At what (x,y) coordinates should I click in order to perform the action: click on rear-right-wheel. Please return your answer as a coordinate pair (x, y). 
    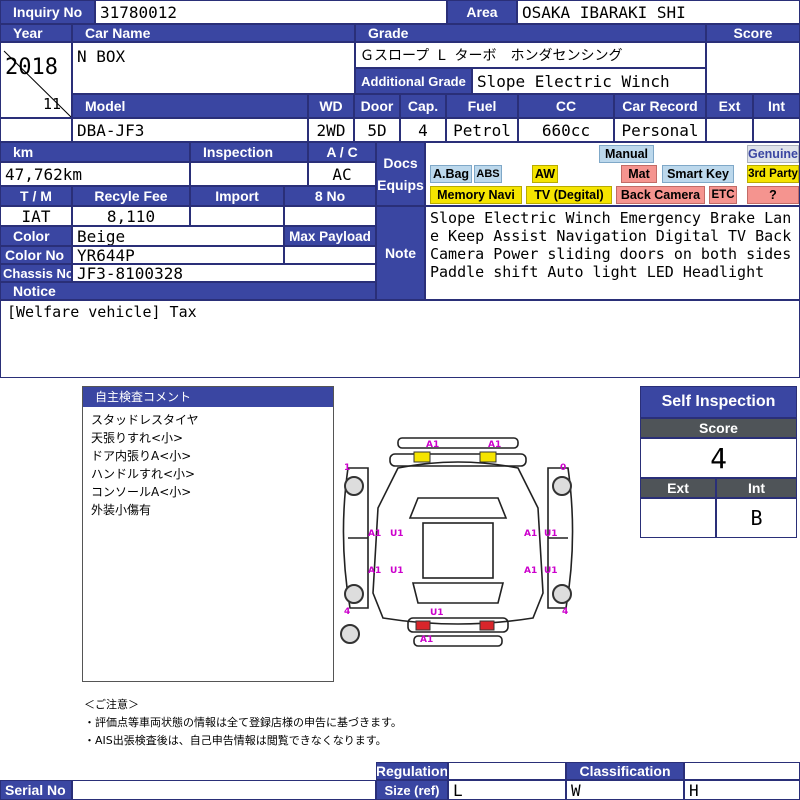
    Looking at the image, I should click on (562, 594).